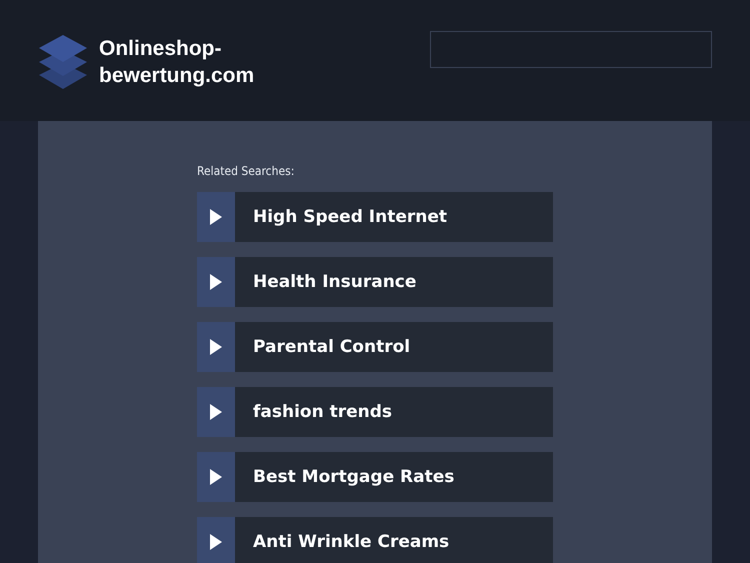  Describe the element at coordinates (375, 477) in the screenshot. I see `related-search-link: Best Mortgage Rates` at that location.